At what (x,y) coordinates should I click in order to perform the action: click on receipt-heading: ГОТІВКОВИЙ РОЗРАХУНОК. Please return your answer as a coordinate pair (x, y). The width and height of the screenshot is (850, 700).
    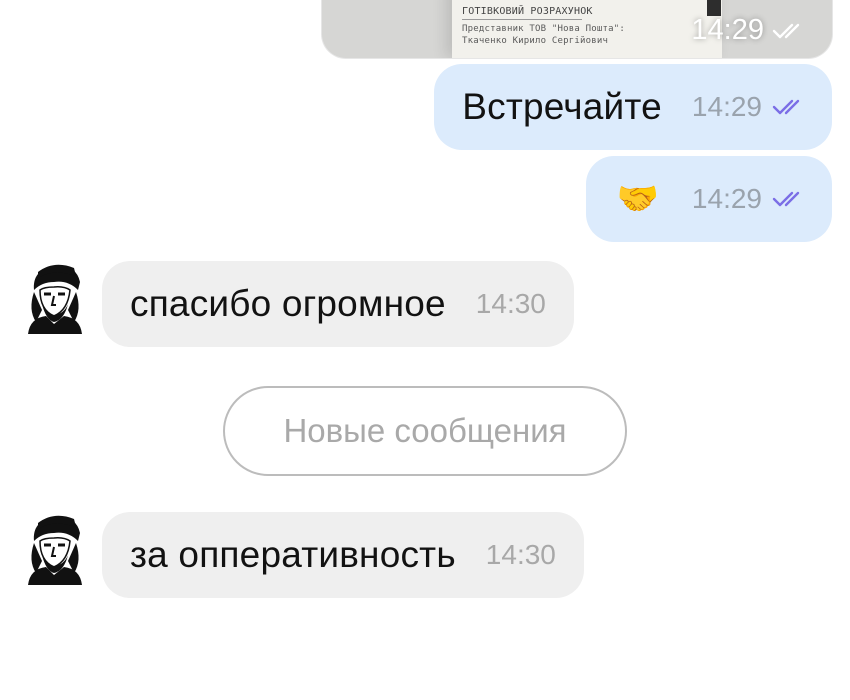
    Looking at the image, I should click on (527, 11).